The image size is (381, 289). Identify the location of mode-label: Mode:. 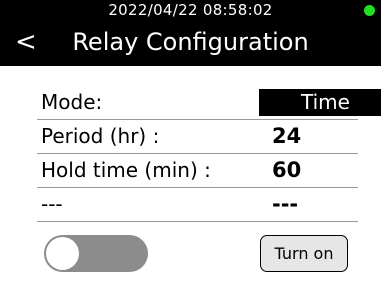
(72, 102).